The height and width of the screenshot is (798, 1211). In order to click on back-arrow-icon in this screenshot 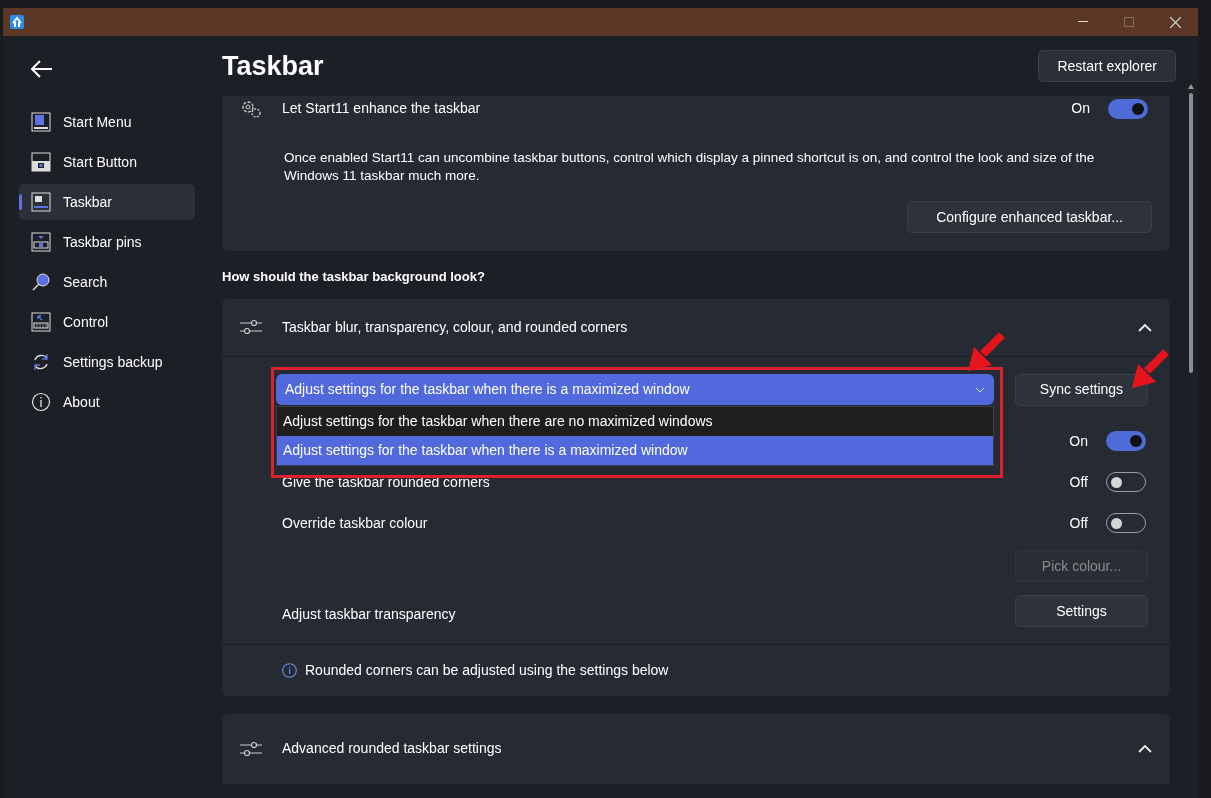, I will do `click(42, 69)`.